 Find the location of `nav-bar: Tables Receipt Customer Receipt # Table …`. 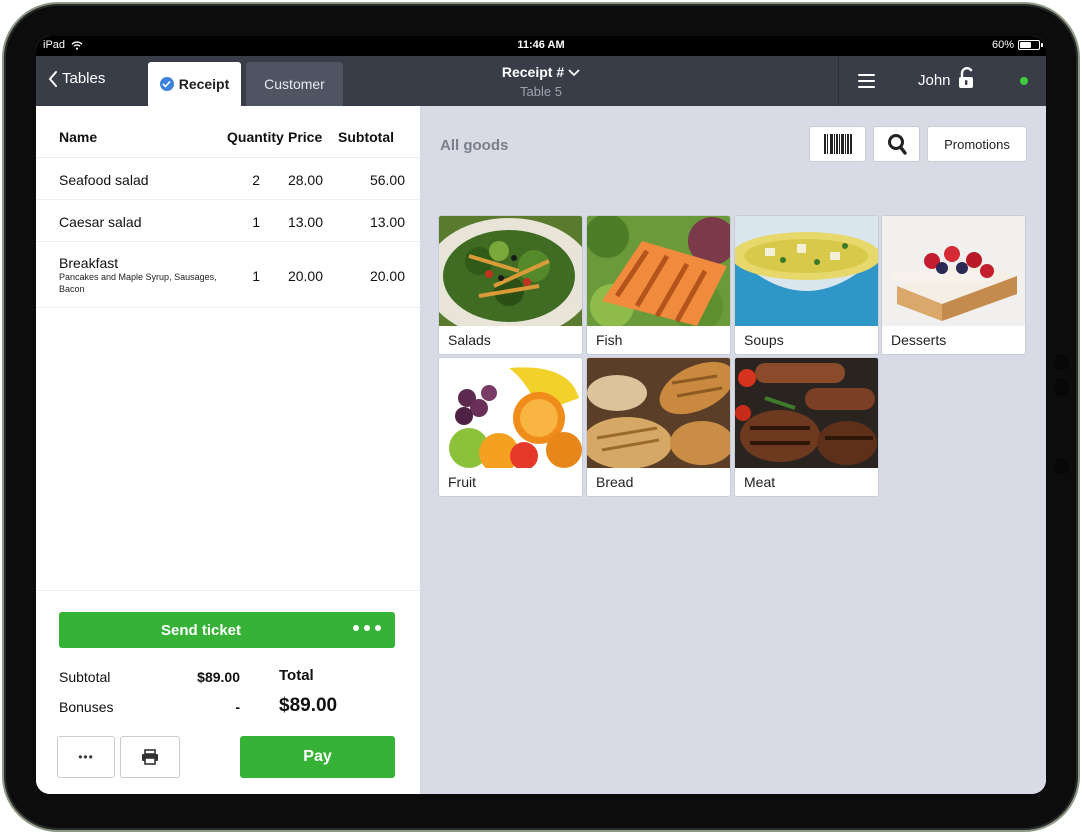

nav-bar: Tables Receipt Customer Receipt # Table … is located at coordinates (541, 81).